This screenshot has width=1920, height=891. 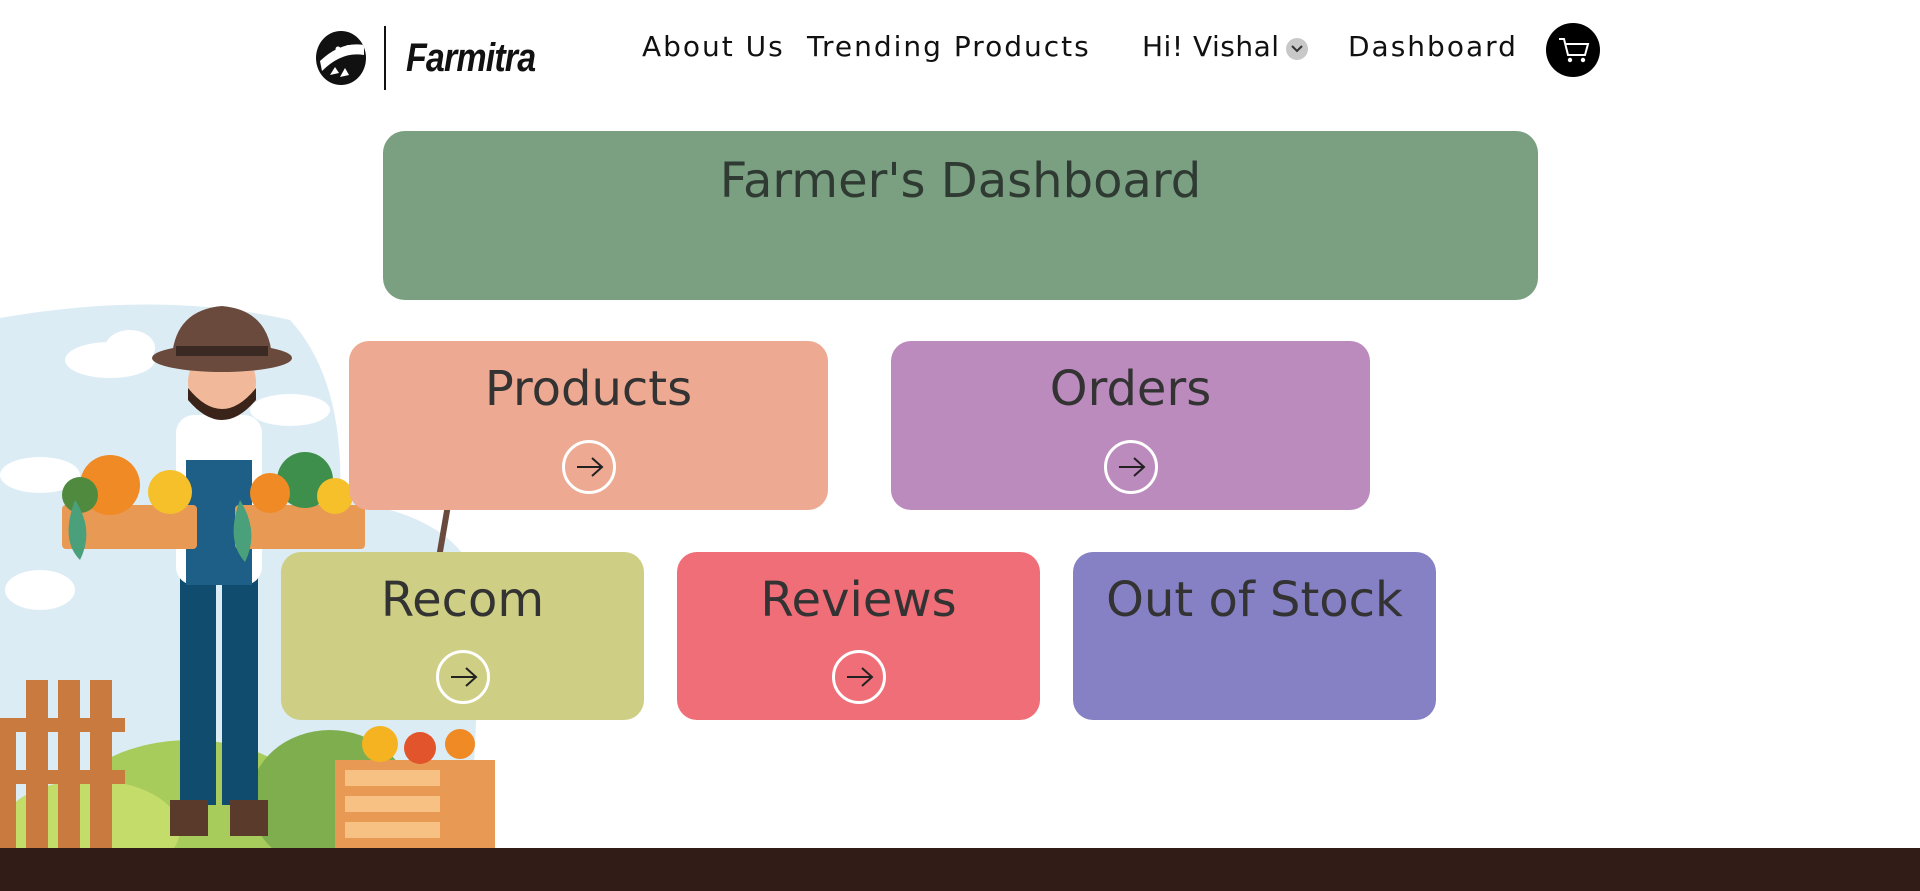 What do you see at coordinates (385, 58) in the screenshot?
I see `logo-divider` at bounding box center [385, 58].